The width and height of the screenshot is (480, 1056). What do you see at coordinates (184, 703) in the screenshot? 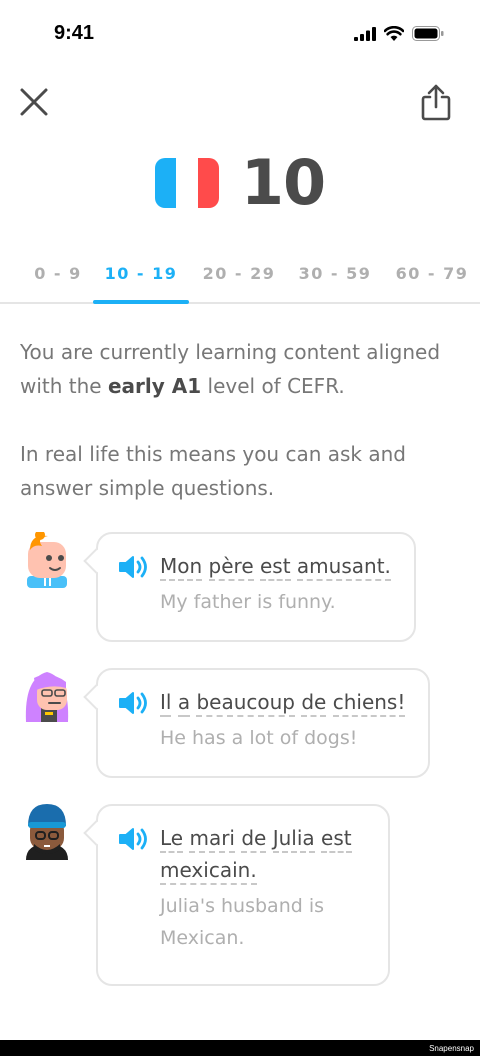
I see `word-token: a` at bounding box center [184, 703].